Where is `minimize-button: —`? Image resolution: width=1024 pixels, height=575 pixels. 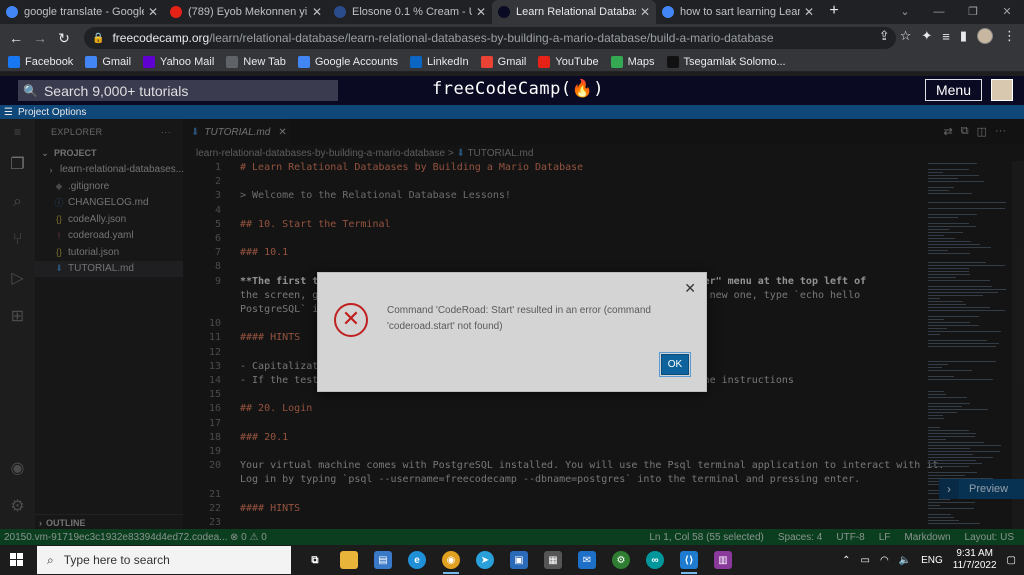
minimize-button: — is located at coordinates (939, 12).